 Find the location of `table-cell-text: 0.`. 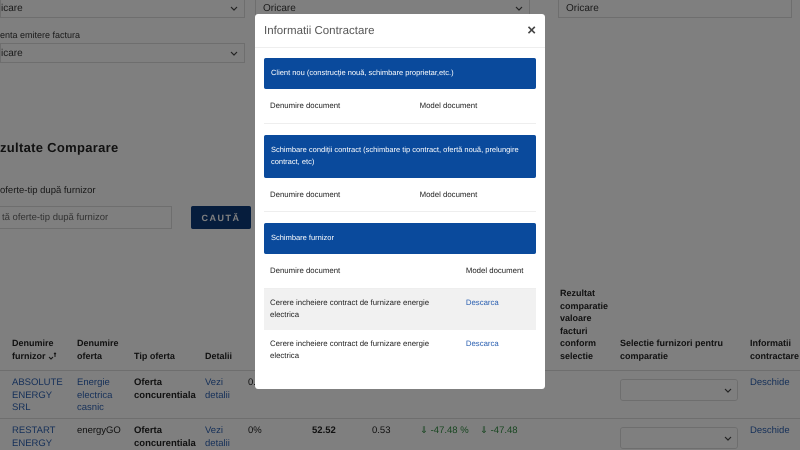

table-cell-text: 0. is located at coordinates (252, 383).